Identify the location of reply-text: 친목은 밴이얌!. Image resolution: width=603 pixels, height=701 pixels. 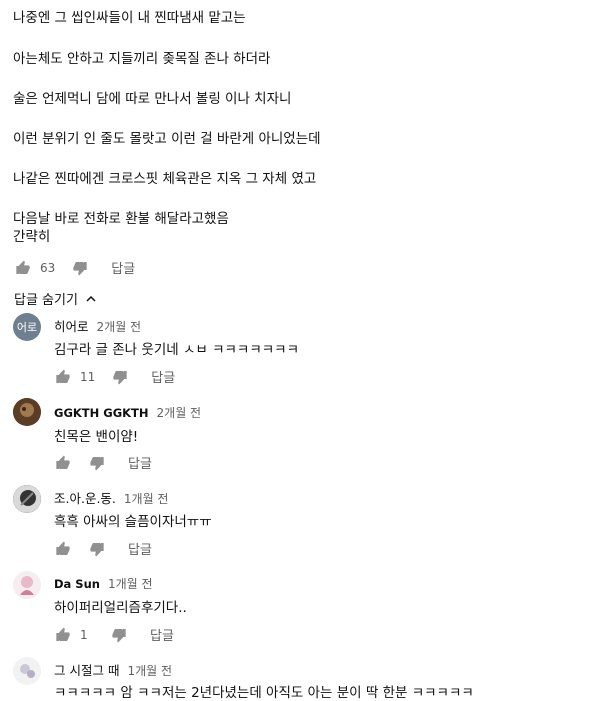
(96, 437).